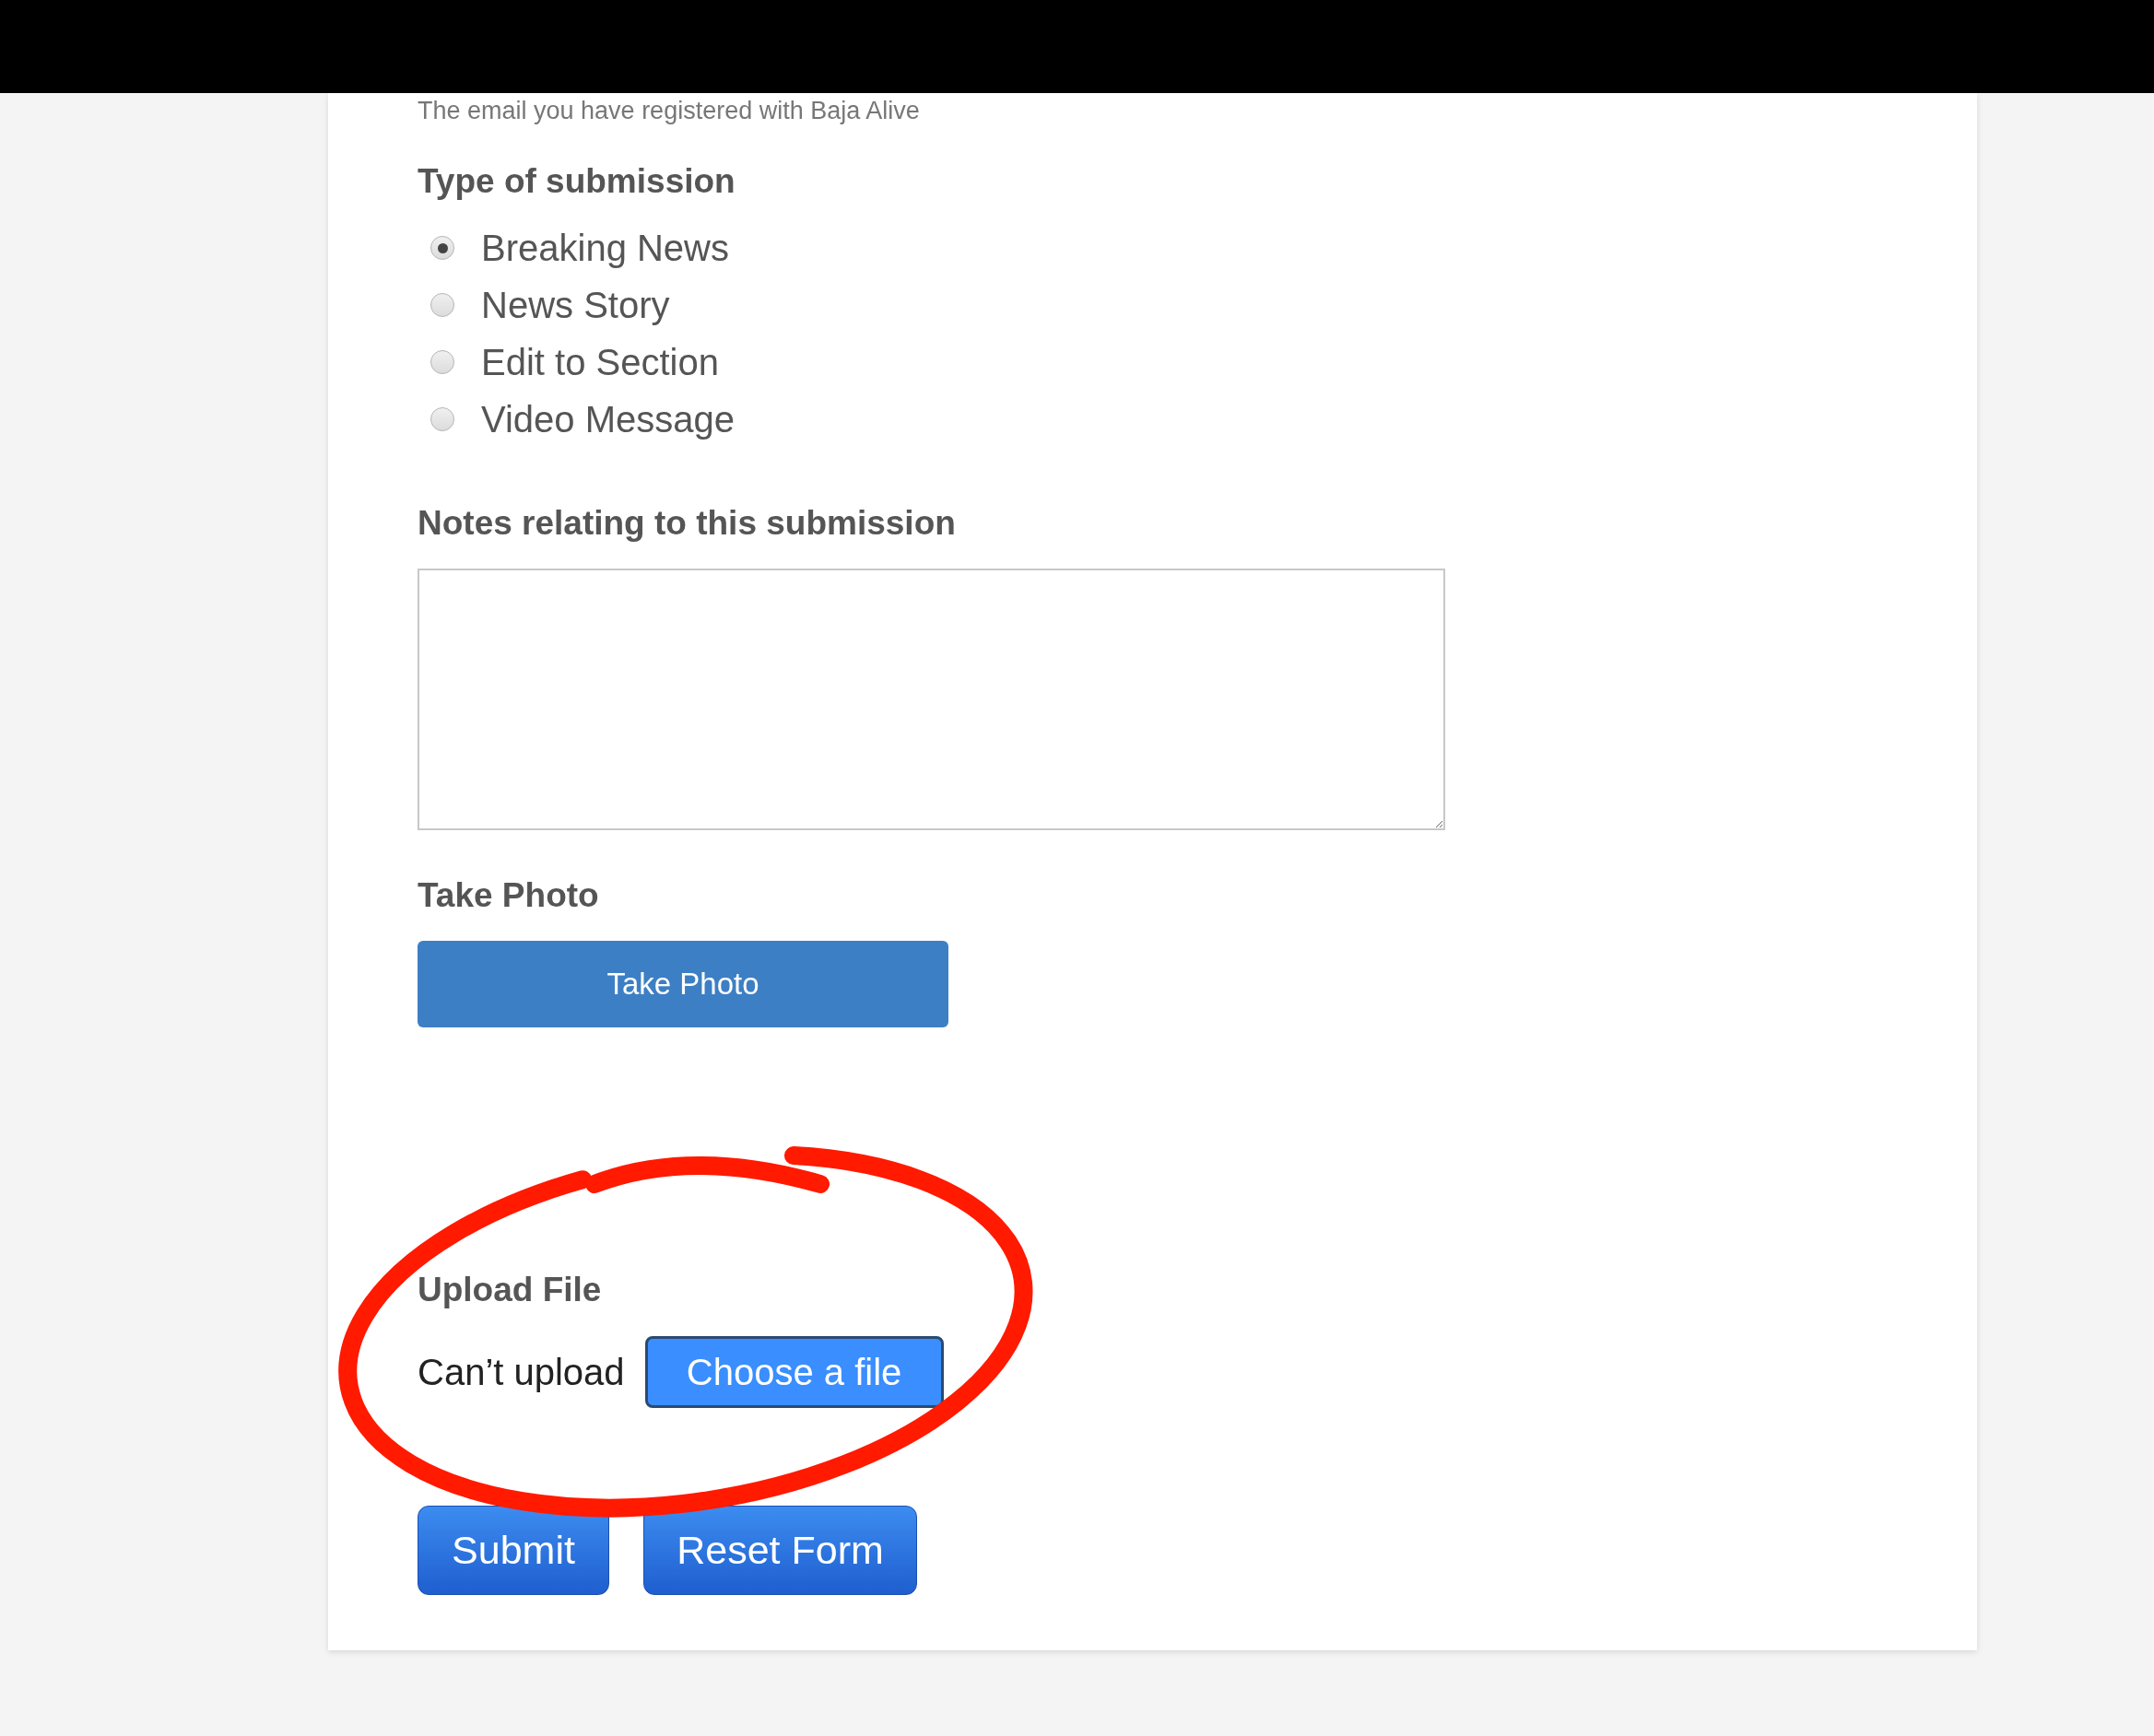 The image size is (2154, 1736). What do you see at coordinates (780, 1550) in the screenshot?
I see `reset-button: Reset Form` at bounding box center [780, 1550].